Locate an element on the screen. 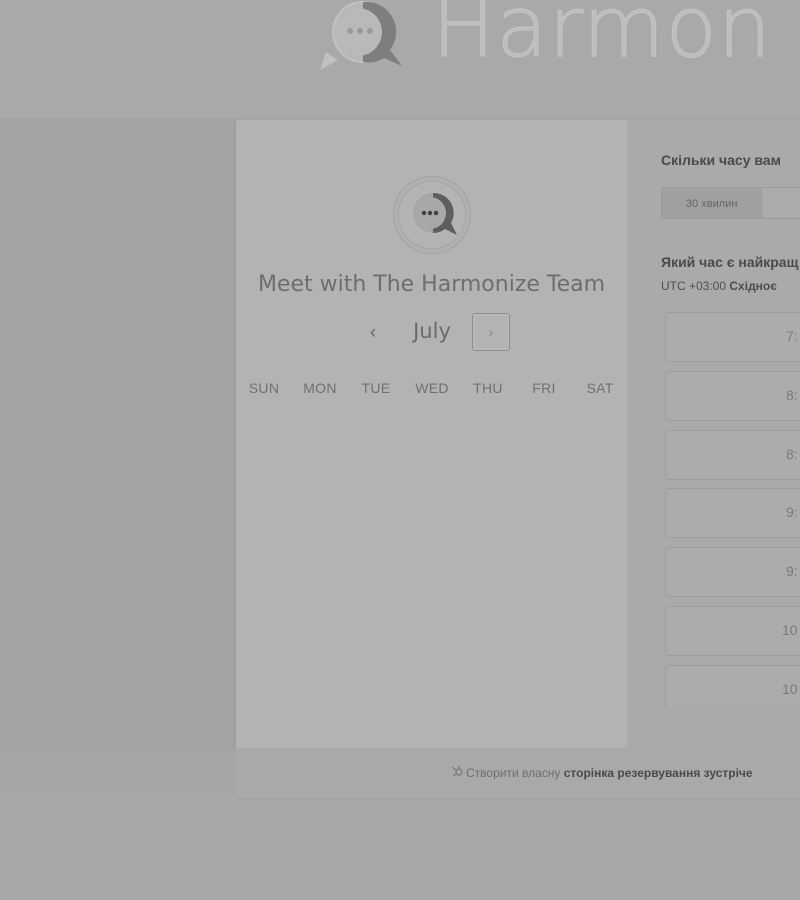 Image resolution: width=800 pixels, height=900 pixels. timezone-name: Східноє is located at coordinates (753, 286).